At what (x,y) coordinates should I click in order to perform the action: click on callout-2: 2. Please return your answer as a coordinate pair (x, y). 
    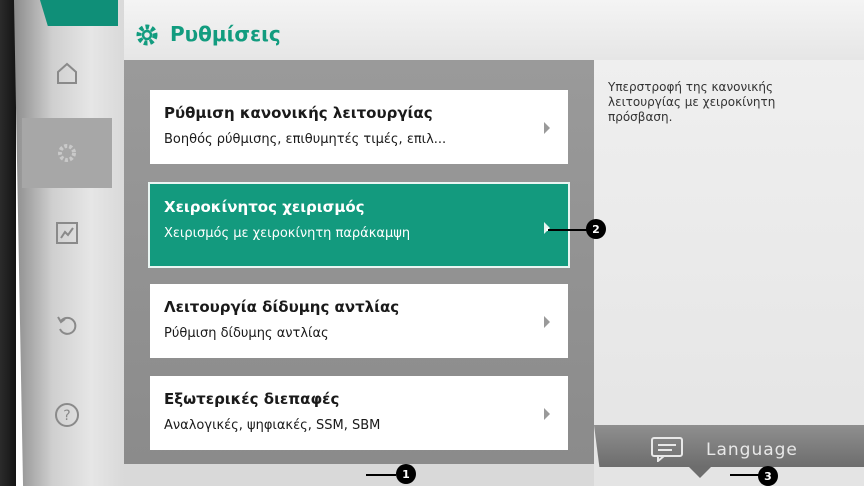
    Looking at the image, I should click on (596, 229).